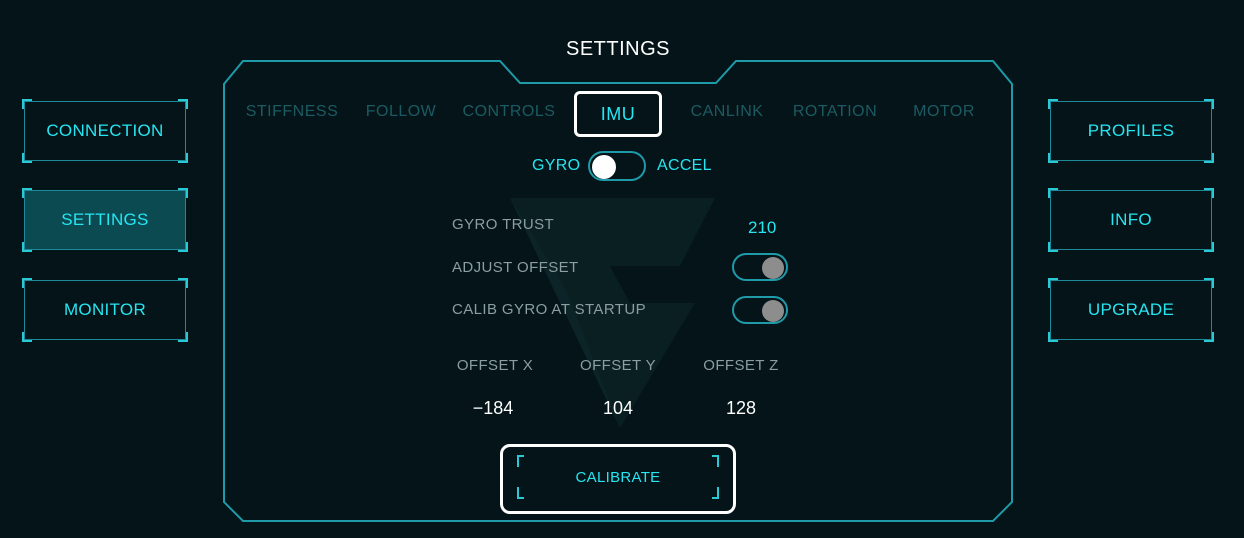  What do you see at coordinates (549, 309) in the screenshot?
I see `calib-startup-label: CALIB GYRO AT STARTUP` at bounding box center [549, 309].